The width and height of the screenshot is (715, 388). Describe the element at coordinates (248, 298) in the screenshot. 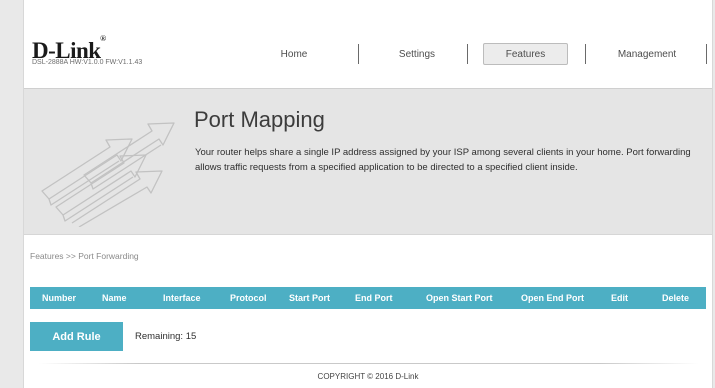

I see `col-protocol: Protocol` at that location.